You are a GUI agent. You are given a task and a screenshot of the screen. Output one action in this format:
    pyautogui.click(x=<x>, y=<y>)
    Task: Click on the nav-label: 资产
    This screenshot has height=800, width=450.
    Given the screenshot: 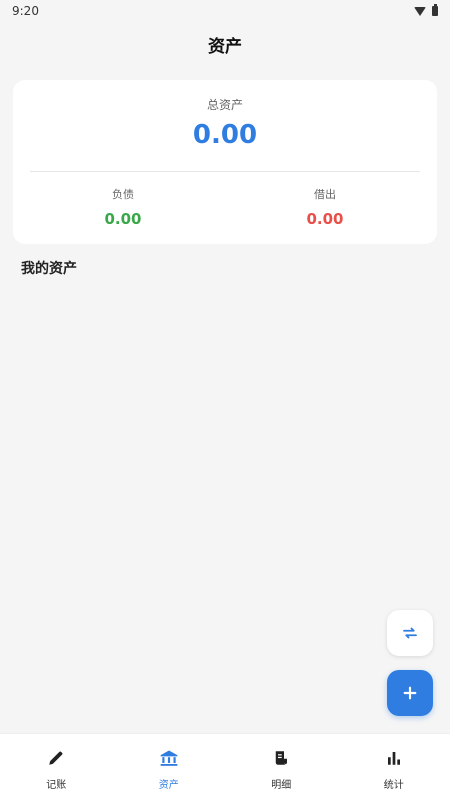 What is the action you would take?
    pyautogui.click(x=168, y=785)
    